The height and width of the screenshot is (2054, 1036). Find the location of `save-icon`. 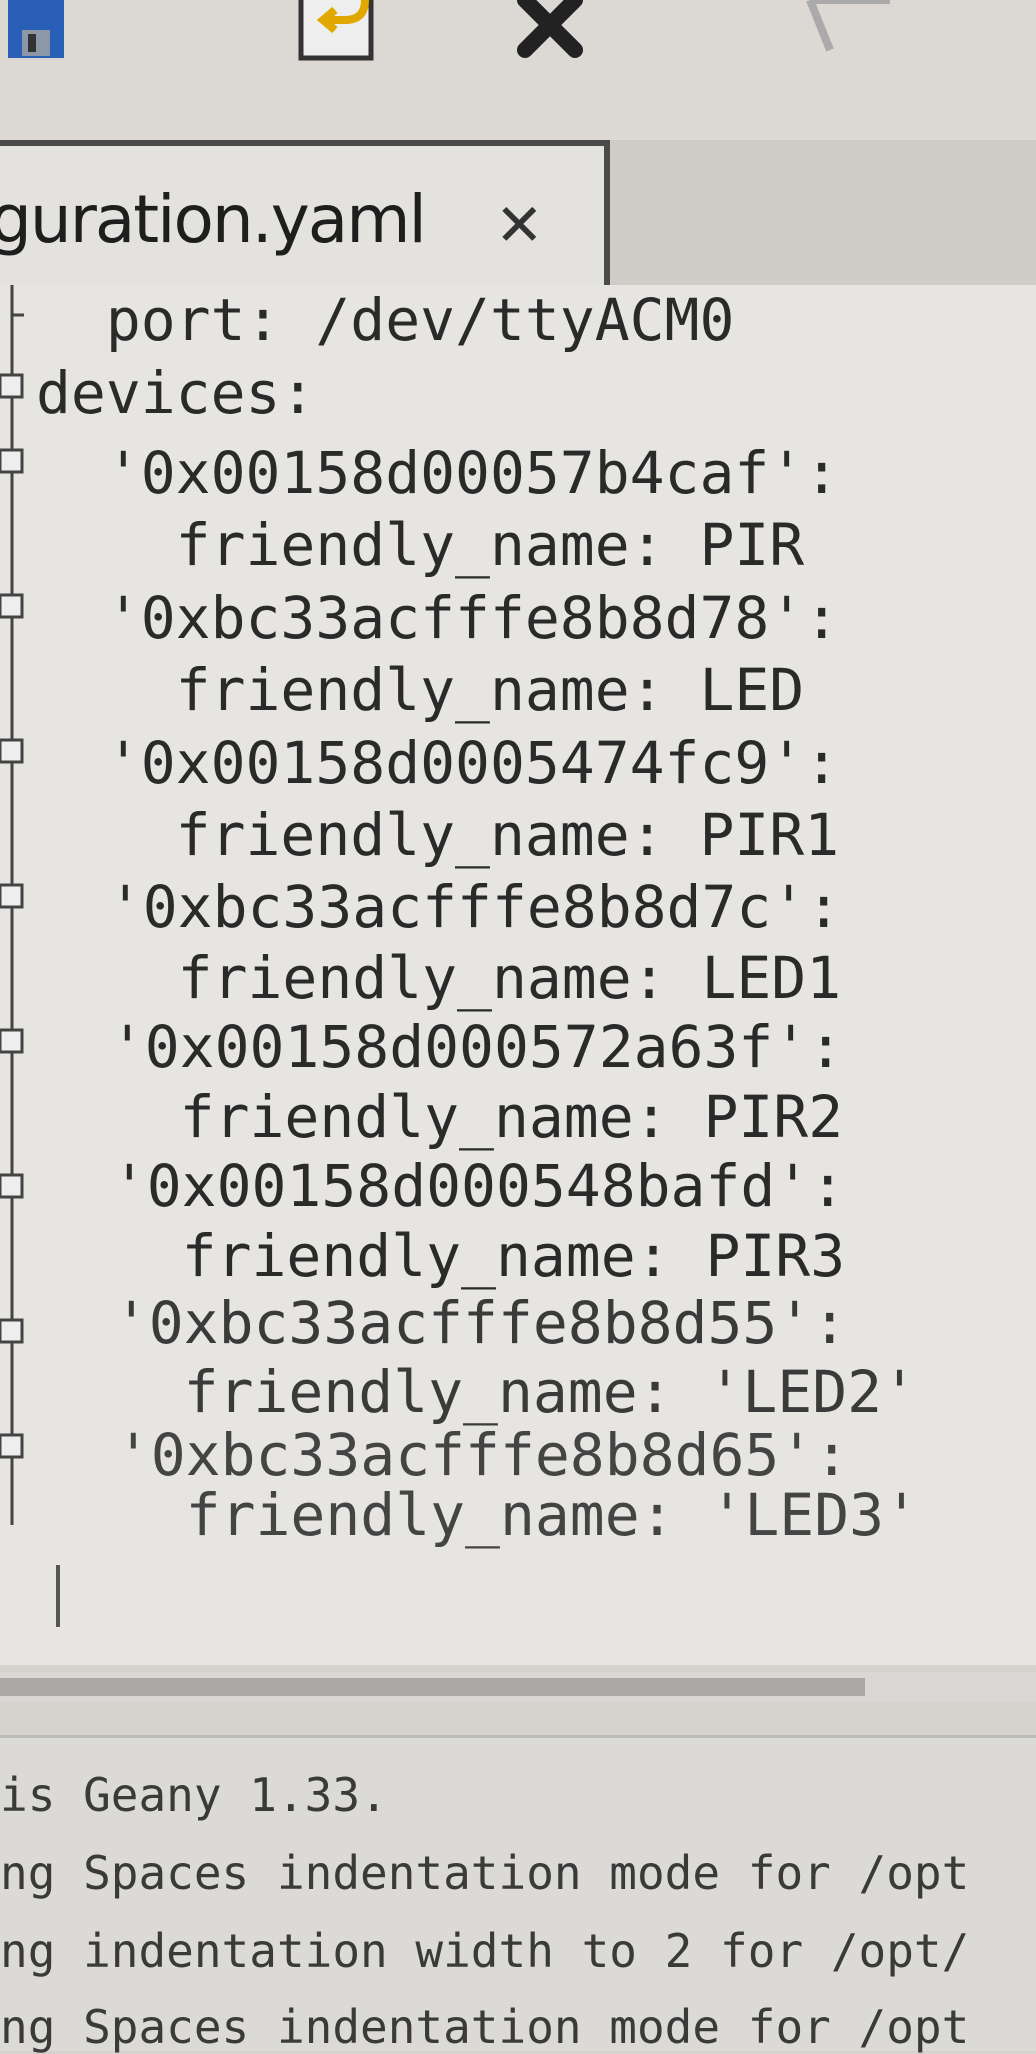

save-icon is located at coordinates (40, 32).